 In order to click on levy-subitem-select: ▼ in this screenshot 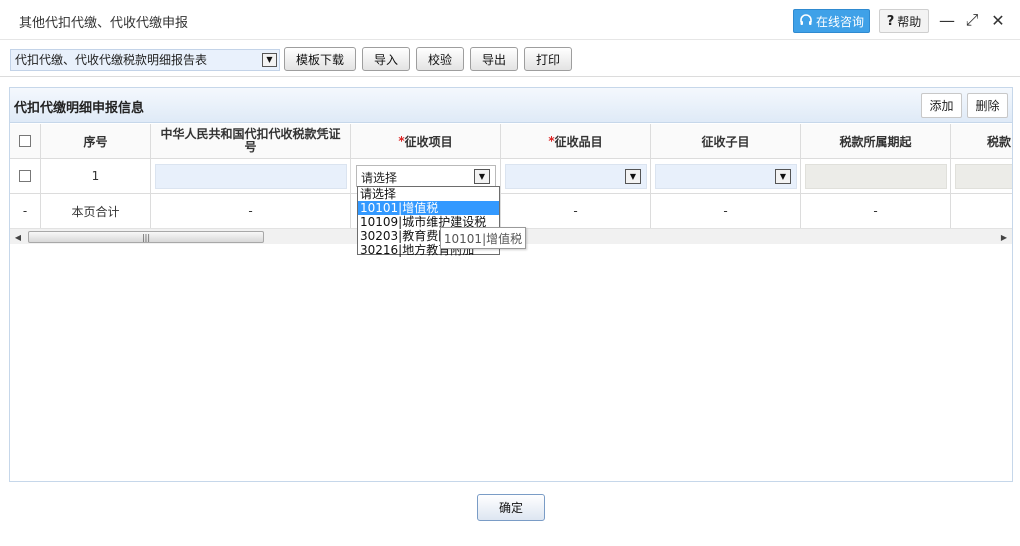, I will do `click(726, 176)`.